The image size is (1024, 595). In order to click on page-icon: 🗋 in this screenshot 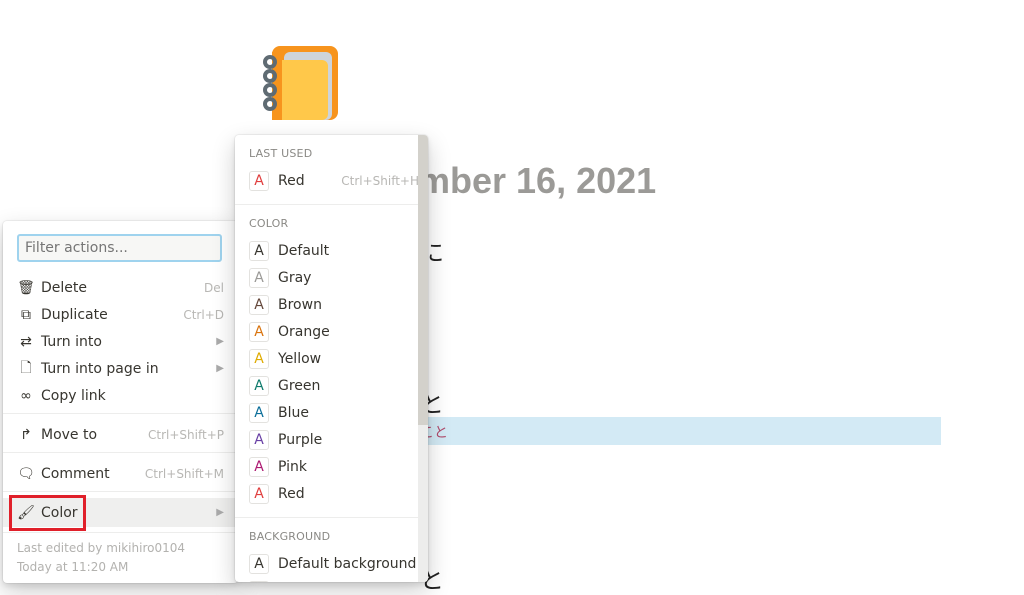, I will do `click(26, 367)`.